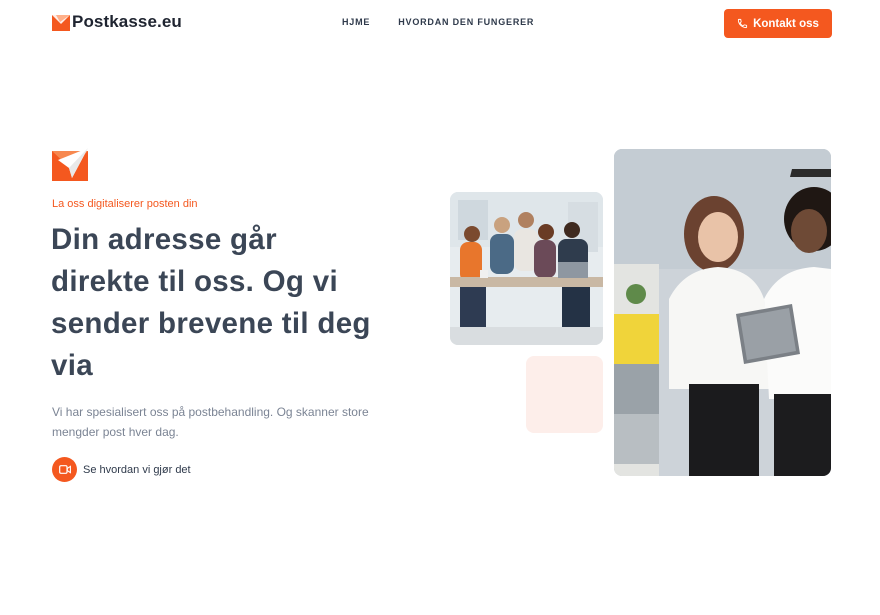 The image size is (880, 615). What do you see at coordinates (127, 21) in the screenshot?
I see `brand-name: Postkasse.eu` at bounding box center [127, 21].